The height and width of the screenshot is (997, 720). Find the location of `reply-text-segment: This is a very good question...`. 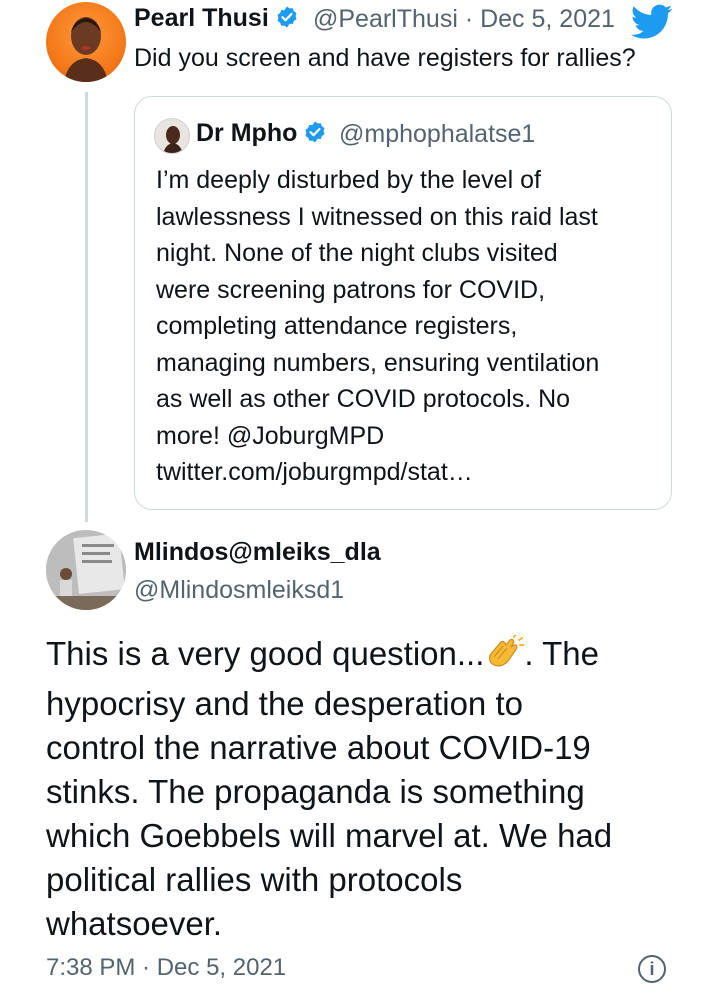

reply-text-segment: This is a very good question... is located at coordinates (265, 653).